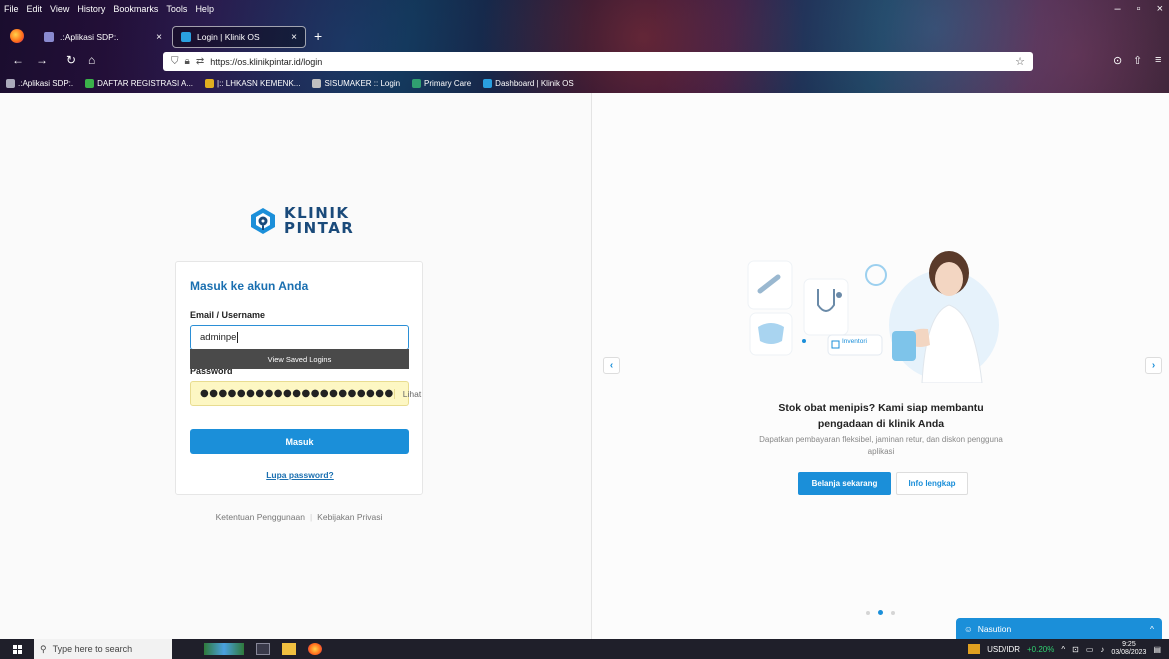  I want to click on bookmark-item: SISUMAKER :: Login, so click(356, 83).